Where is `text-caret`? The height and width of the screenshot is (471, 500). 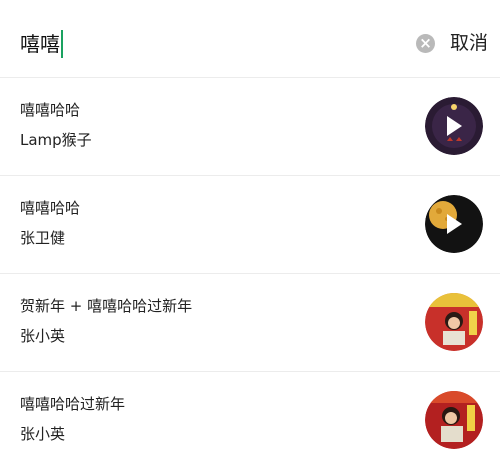 text-caret is located at coordinates (62, 44).